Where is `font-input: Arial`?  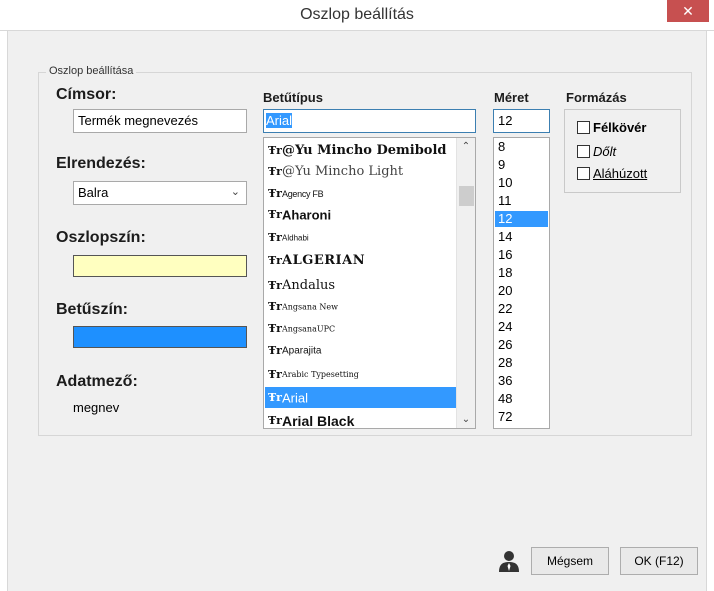 font-input: Arial is located at coordinates (369, 121).